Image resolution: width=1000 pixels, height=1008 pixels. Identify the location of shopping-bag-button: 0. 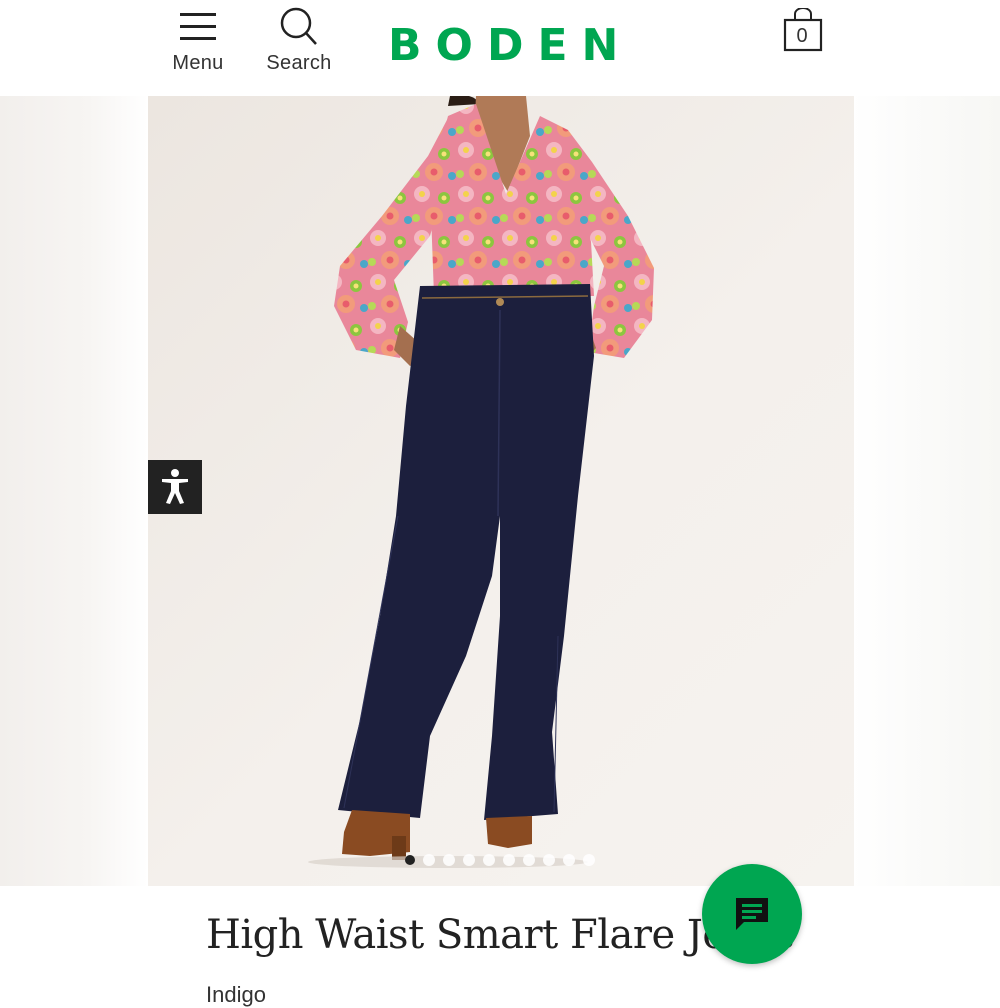
(803, 29).